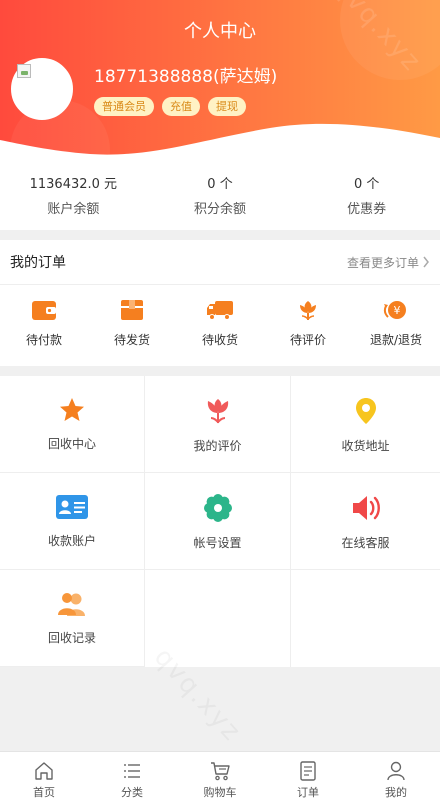 Image resolution: width=440 pixels, height=802 pixels. Describe the element at coordinates (44, 771) in the screenshot. I see `home-icon` at that location.